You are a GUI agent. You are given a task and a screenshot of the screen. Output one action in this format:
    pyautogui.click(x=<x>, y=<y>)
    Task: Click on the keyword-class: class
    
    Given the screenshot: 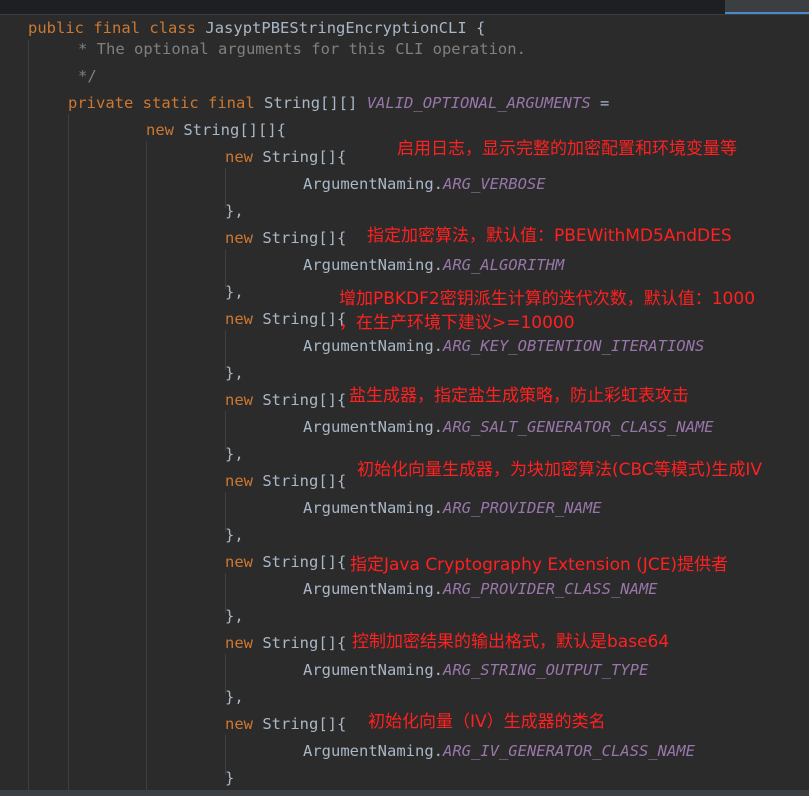 What is the action you would take?
    pyautogui.click(x=173, y=28)
    